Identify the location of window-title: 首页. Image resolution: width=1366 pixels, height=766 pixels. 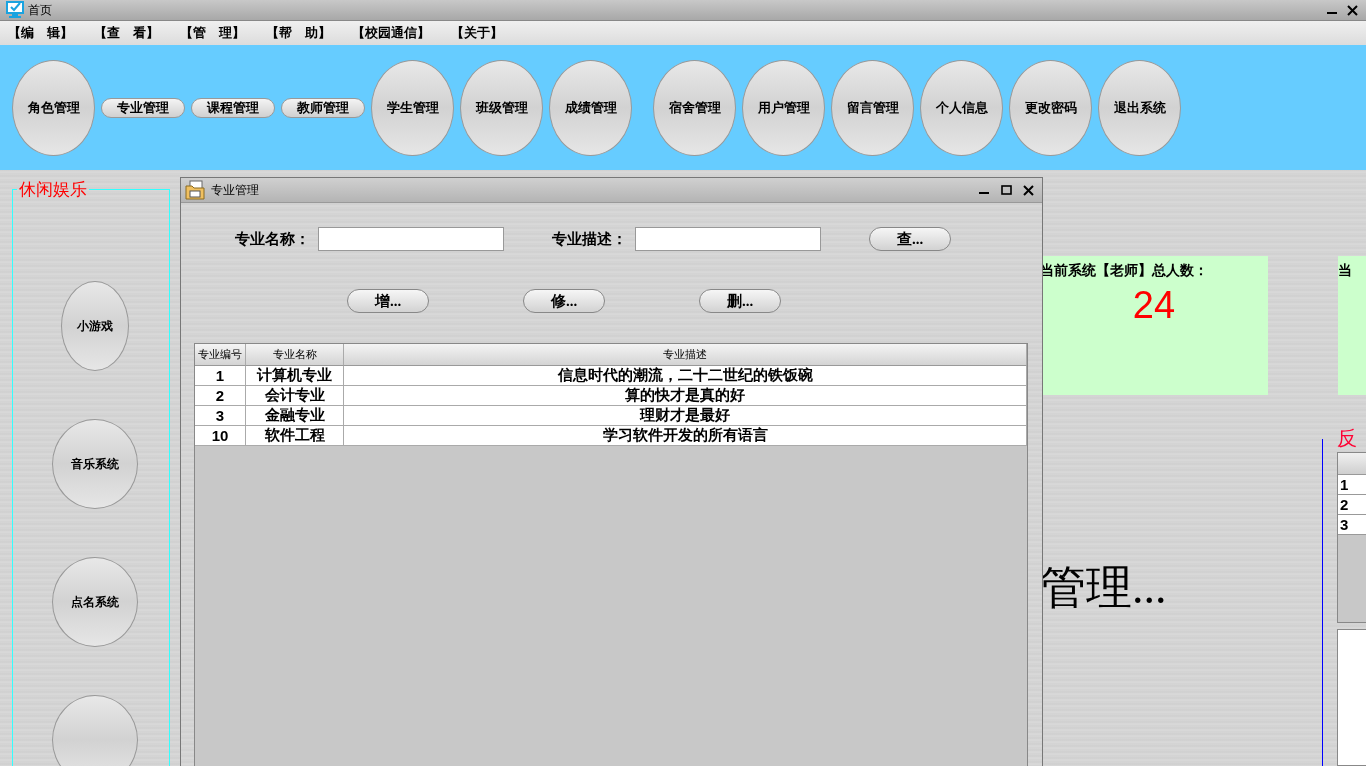
(40, 10).